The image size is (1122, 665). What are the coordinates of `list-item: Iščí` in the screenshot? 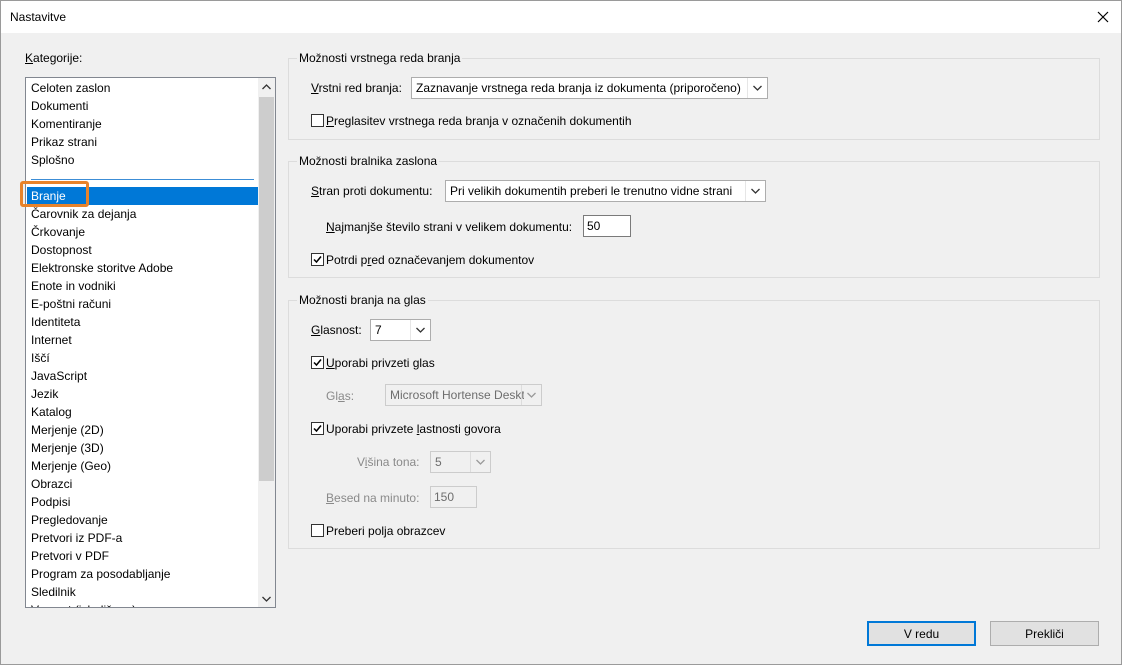 It's located at (142, 358).